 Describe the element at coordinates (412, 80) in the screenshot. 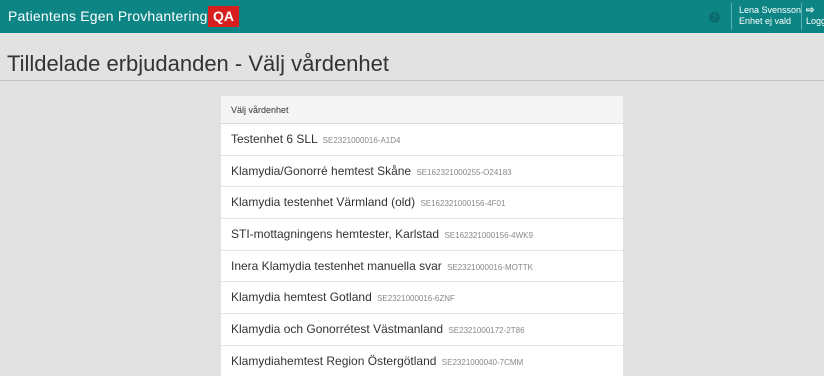

I see `title-divider` at that location.